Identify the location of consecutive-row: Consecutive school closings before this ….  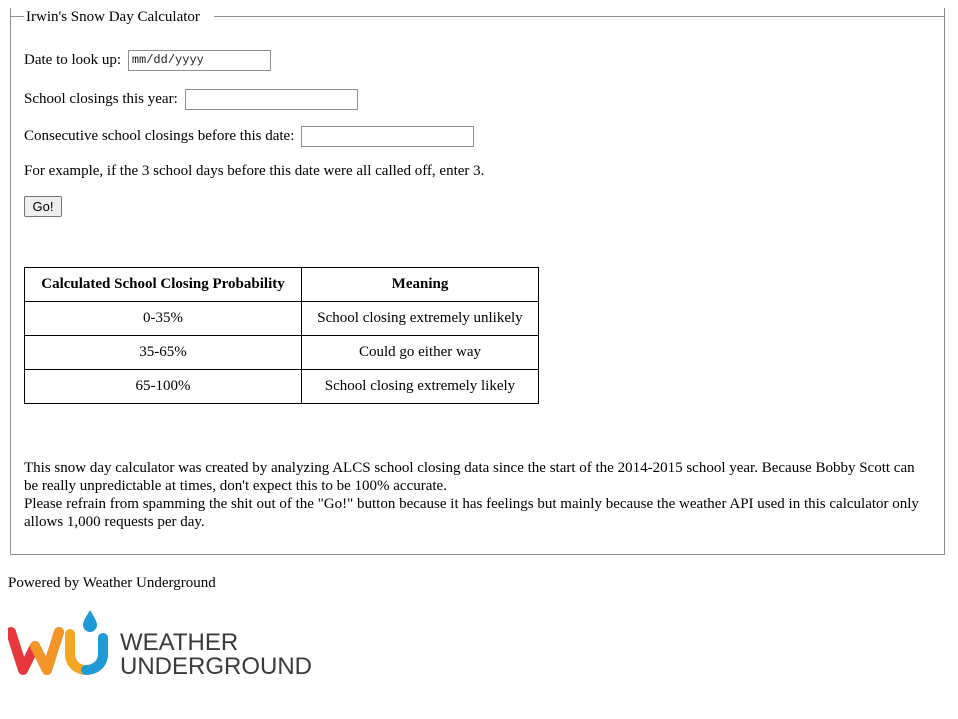
(249, 136).